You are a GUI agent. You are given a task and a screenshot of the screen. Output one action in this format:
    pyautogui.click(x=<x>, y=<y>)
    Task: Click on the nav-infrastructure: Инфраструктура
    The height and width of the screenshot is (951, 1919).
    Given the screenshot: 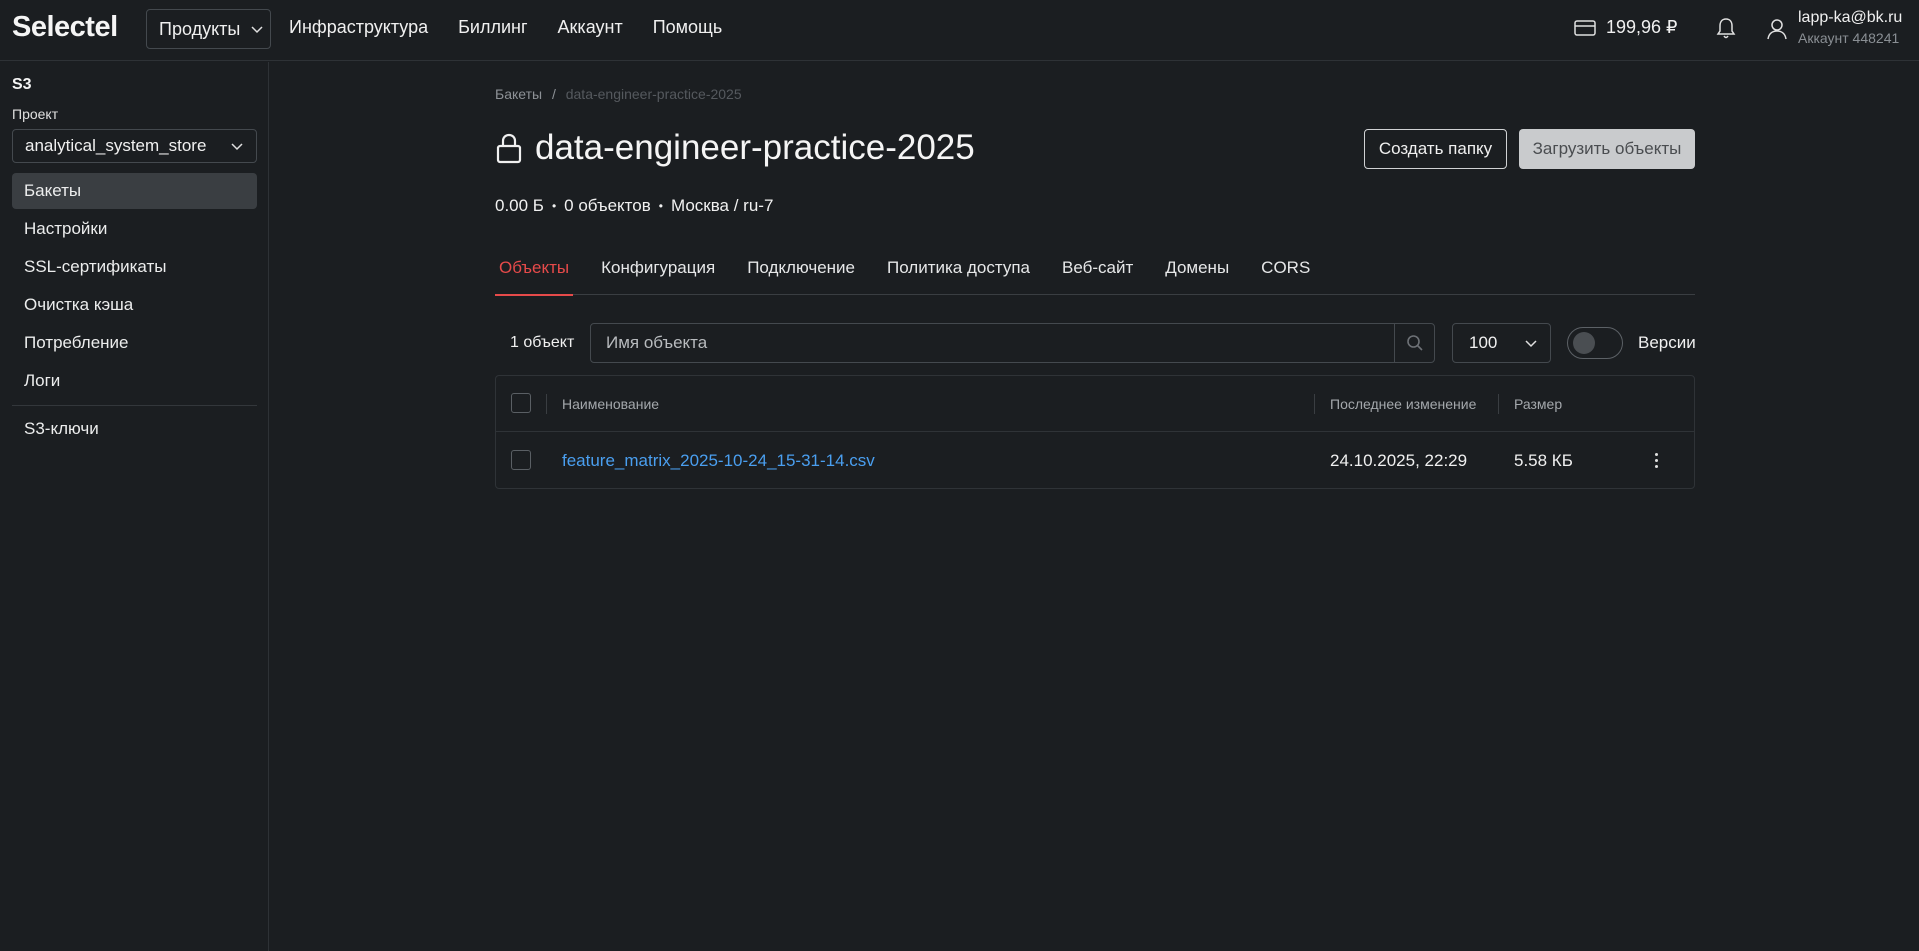 What is the action you would take?
    pyautogui.click(x=358, y=27)
    